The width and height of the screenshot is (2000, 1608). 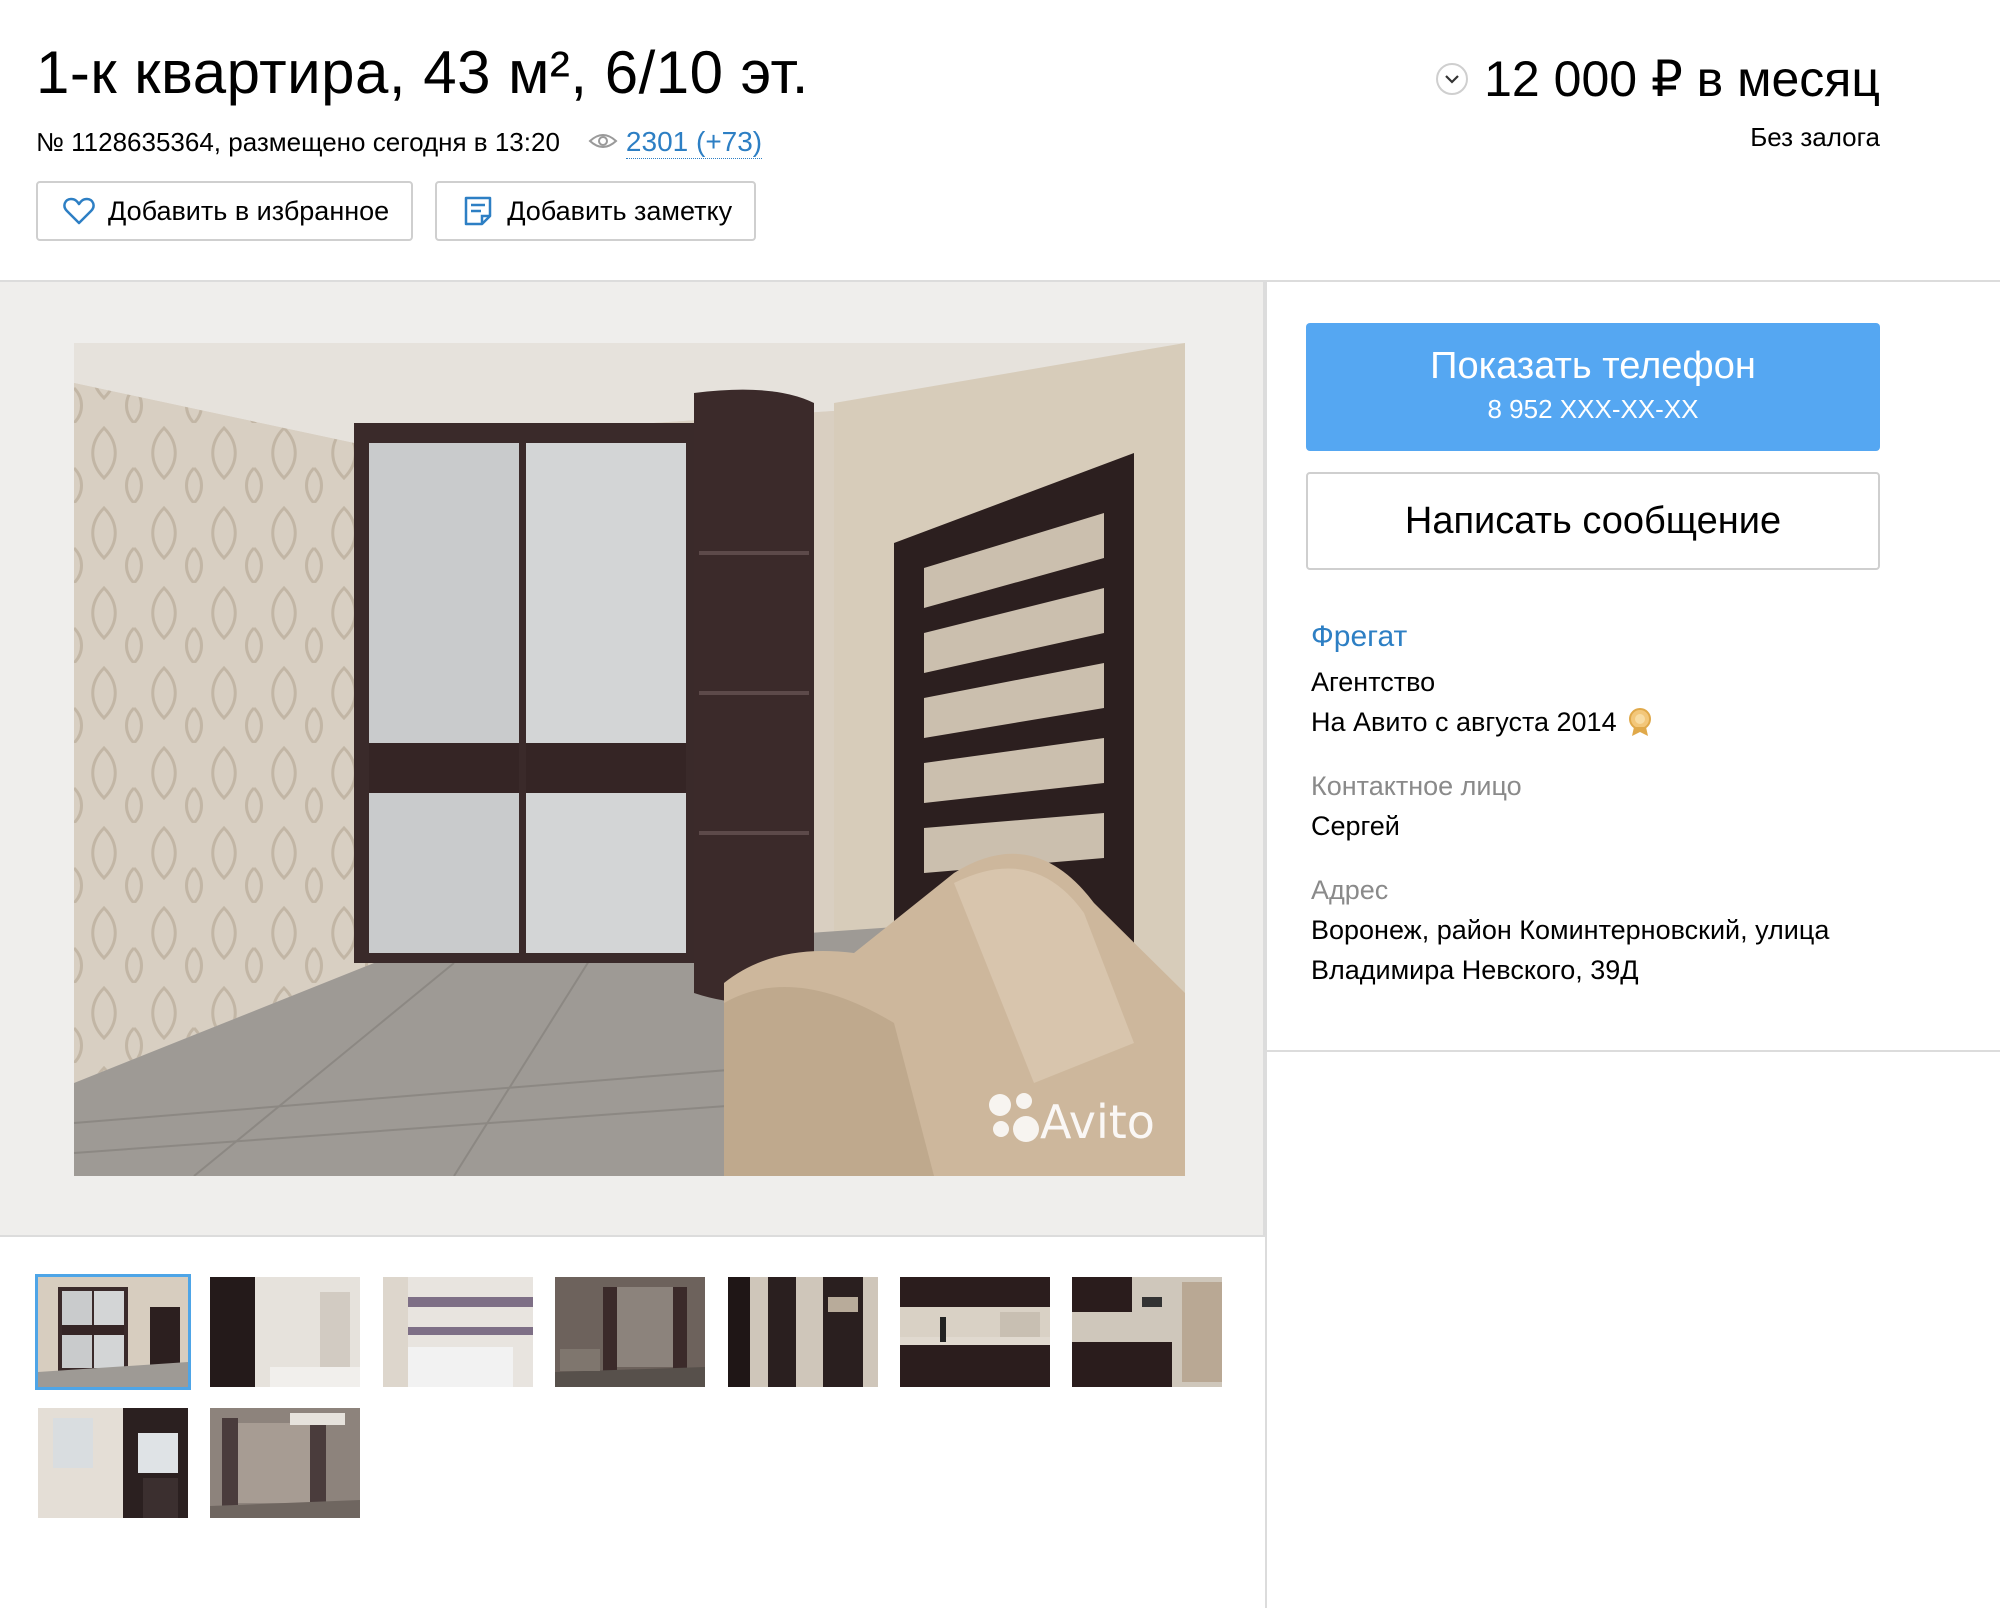 I want to click on listing-number-posted: № 1128635364, размещено сегодня в 13:20, so click(x=298, y=142).